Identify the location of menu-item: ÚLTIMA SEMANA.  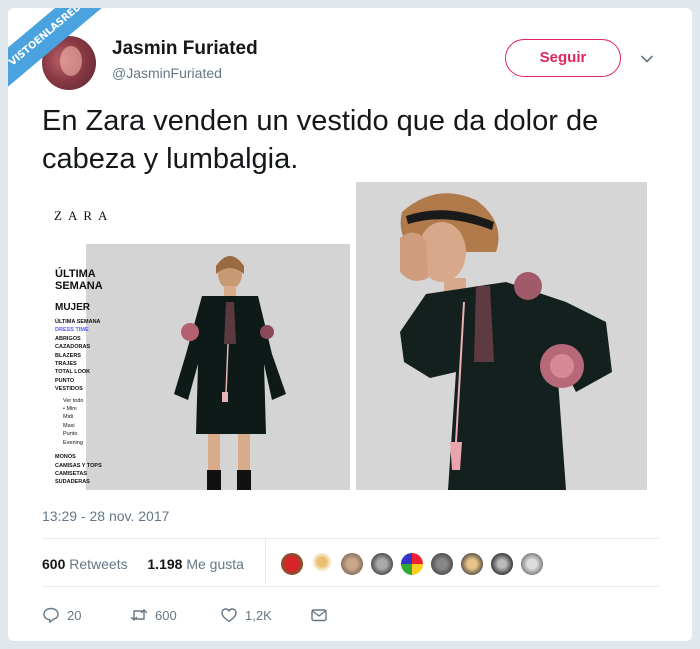
(78, 322).